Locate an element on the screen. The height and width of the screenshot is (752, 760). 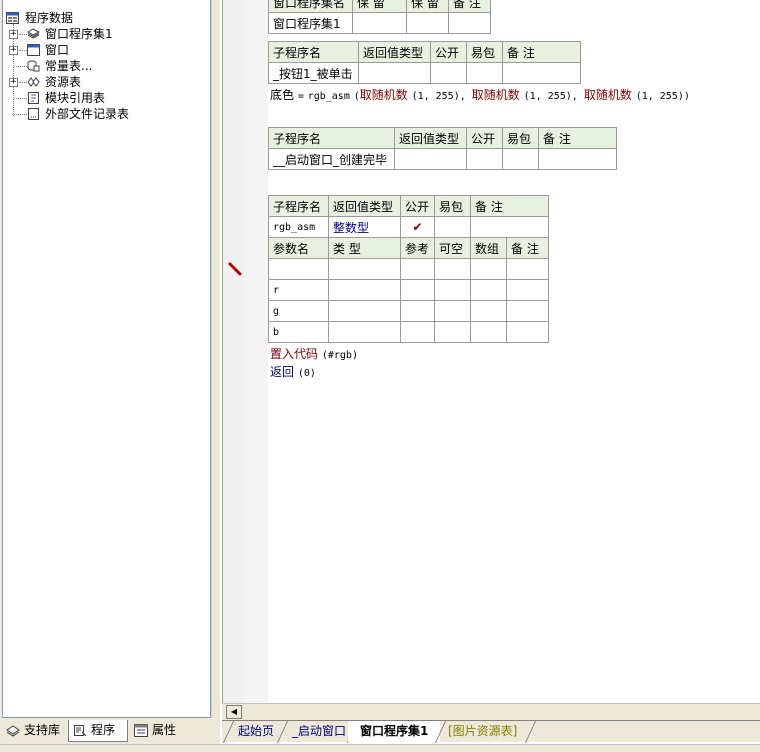
tree-item-label: 窗口 is located at coordinates (57, 50).